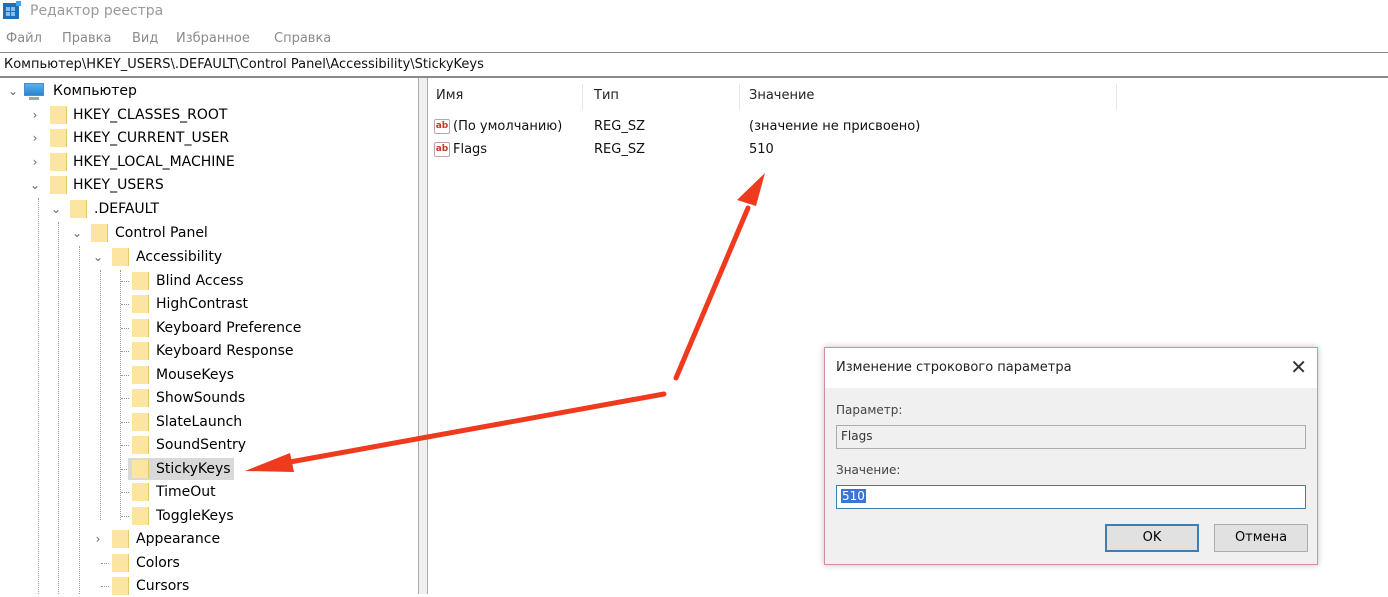  Describe the element at coordinates (694, 14) in the screenshot. I see `title-bar: Редактор реестра` at that location.